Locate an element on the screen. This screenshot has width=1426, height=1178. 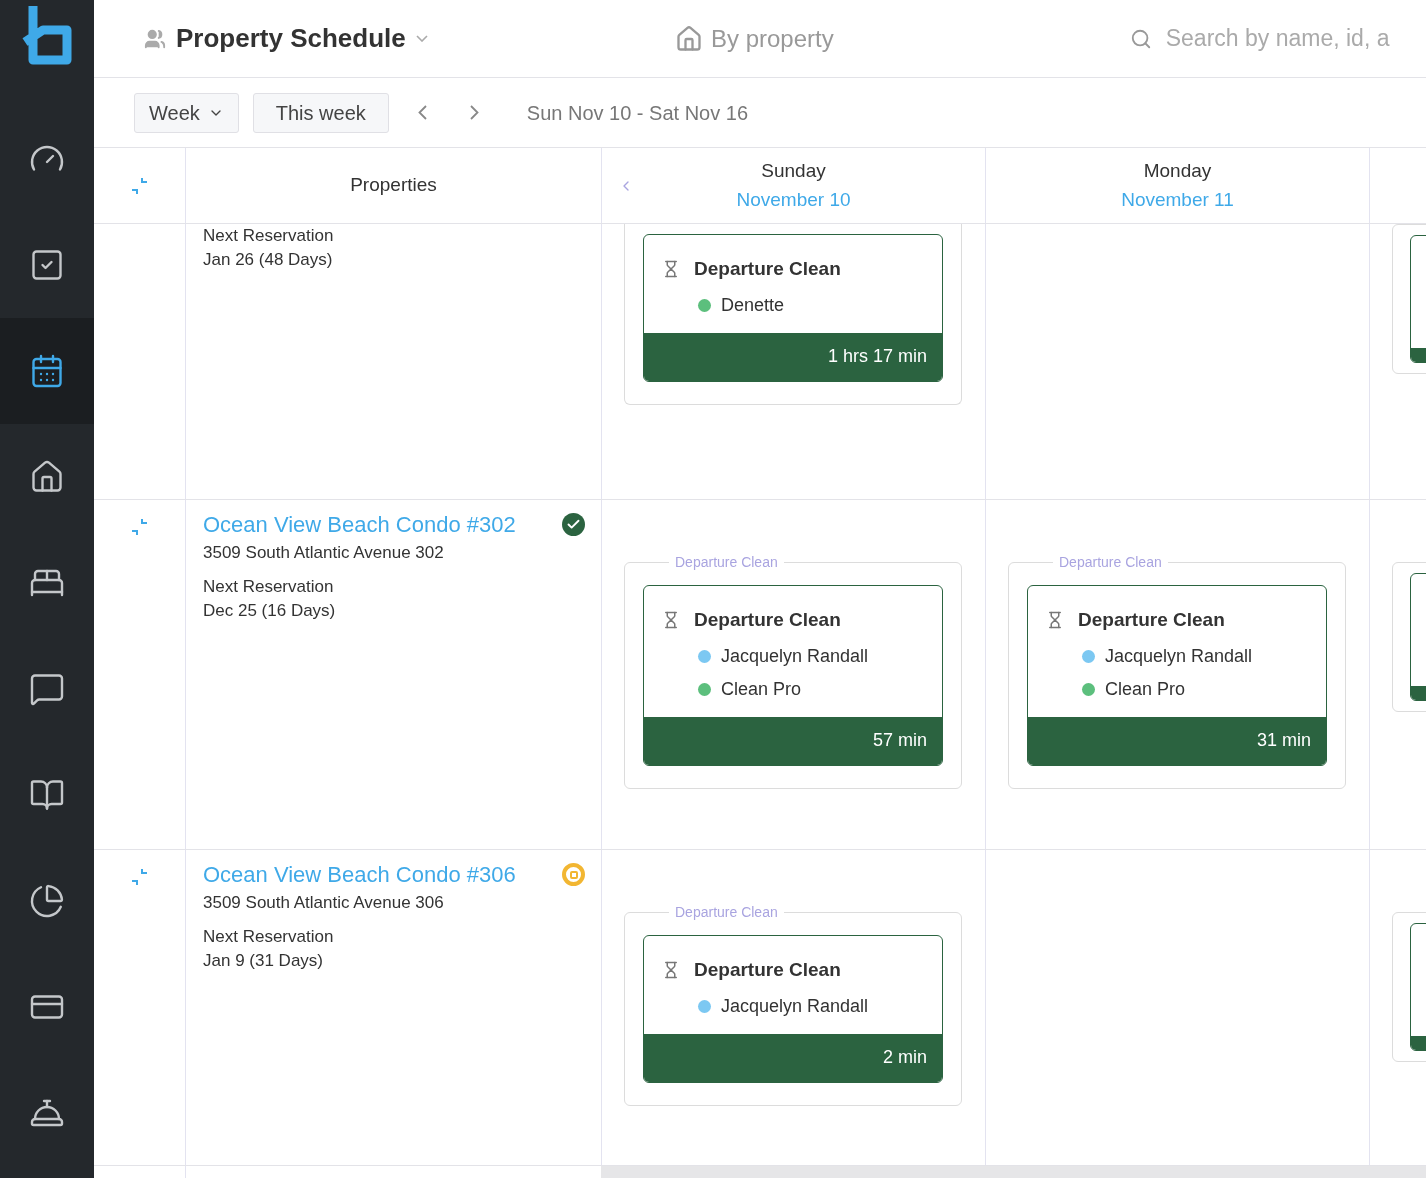
duration-bar: 2 min is located at coordinates (793, 1057).